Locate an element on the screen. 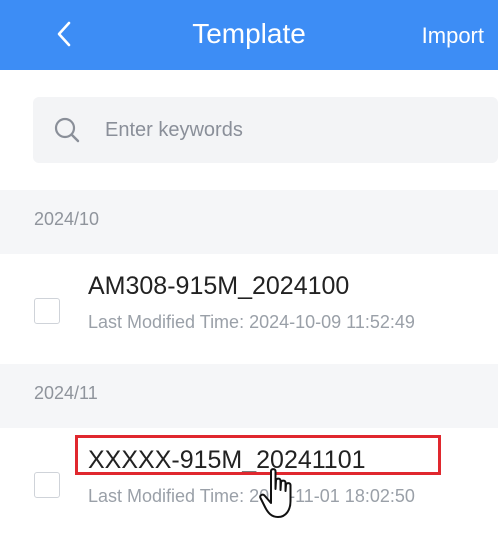 The image size is (498, 538). last-modified-time: Last Modified Time: 2024-10-09 11:52:49 is located at coordinates (251, 322).